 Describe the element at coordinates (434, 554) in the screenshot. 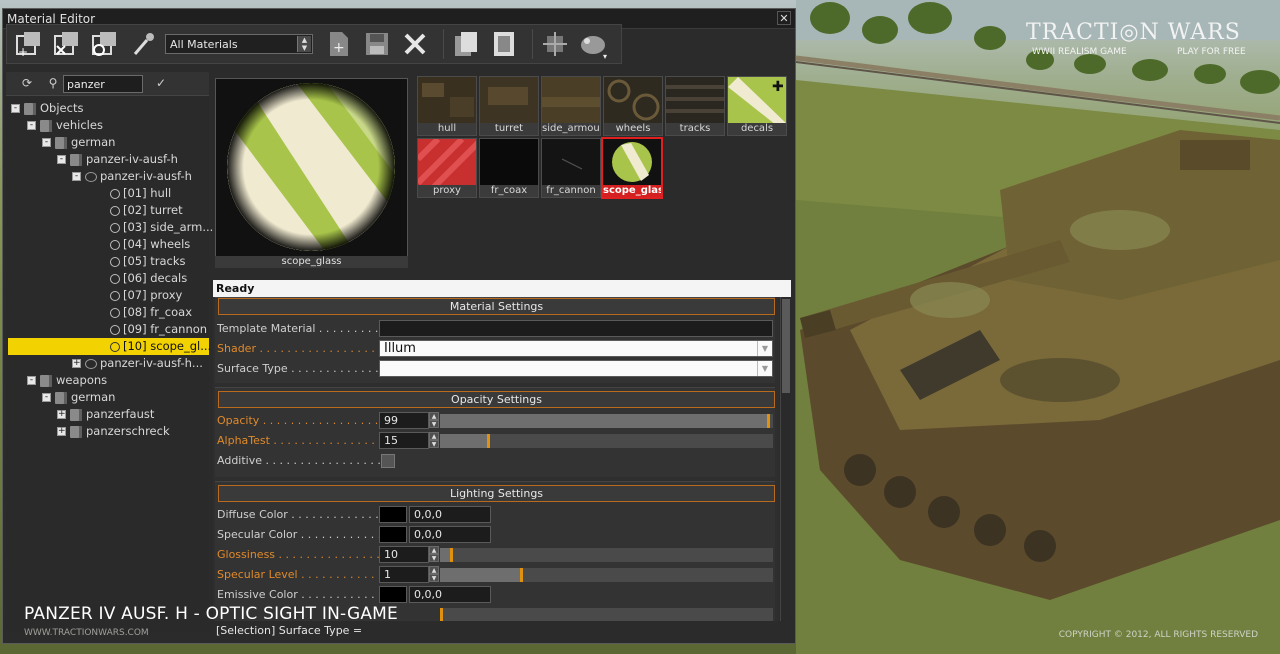

I see `glossiness-stepper: ▲ ▼` at that location.